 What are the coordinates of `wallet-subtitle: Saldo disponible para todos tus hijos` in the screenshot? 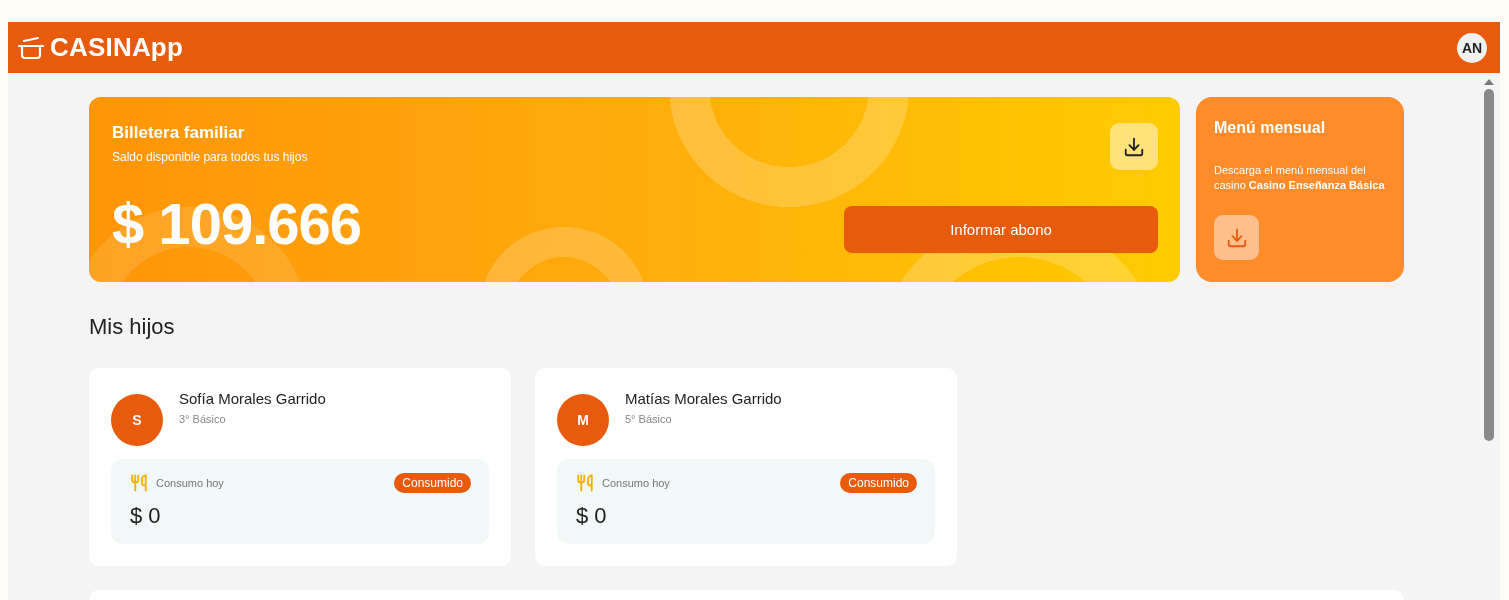 It's located at (210, 157).